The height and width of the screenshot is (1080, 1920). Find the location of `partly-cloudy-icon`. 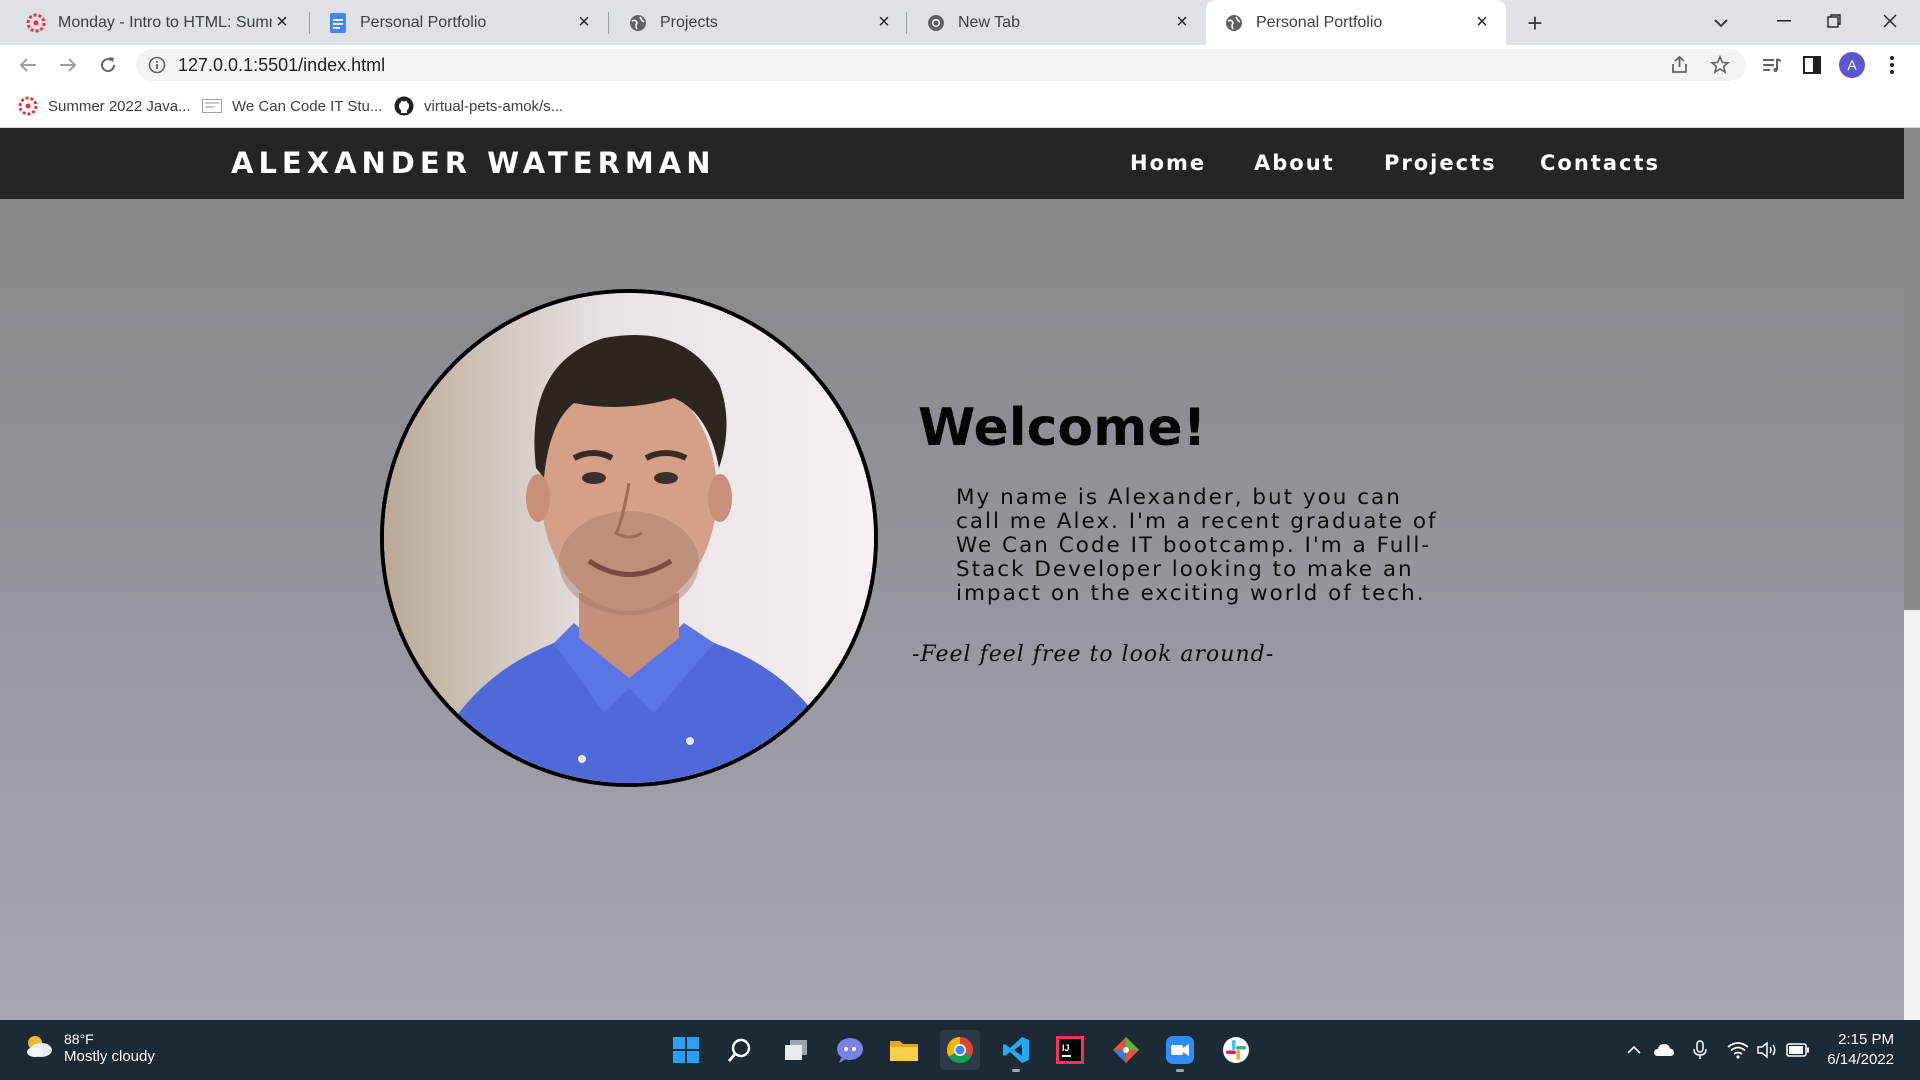

partly-cloudy-icon is located at coordinates (39, 1048).